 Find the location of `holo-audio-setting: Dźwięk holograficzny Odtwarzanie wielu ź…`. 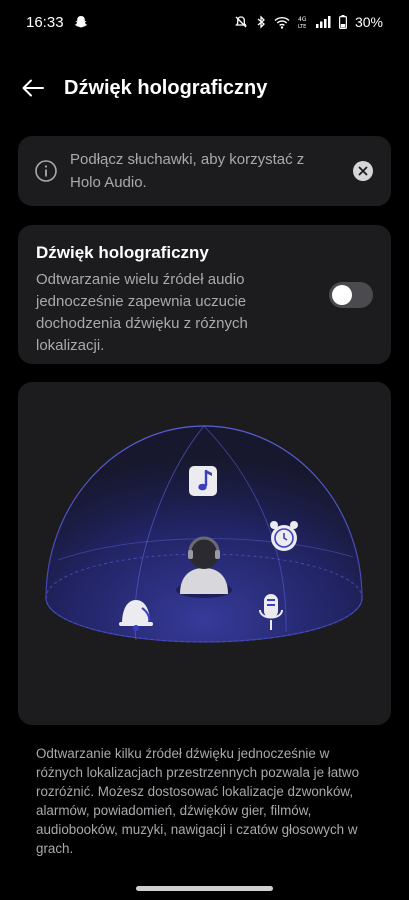

holo-audio-setting: Dźwięk holograficzny Odtwarzanie wielu ź… is located at coordinates (204, 294).